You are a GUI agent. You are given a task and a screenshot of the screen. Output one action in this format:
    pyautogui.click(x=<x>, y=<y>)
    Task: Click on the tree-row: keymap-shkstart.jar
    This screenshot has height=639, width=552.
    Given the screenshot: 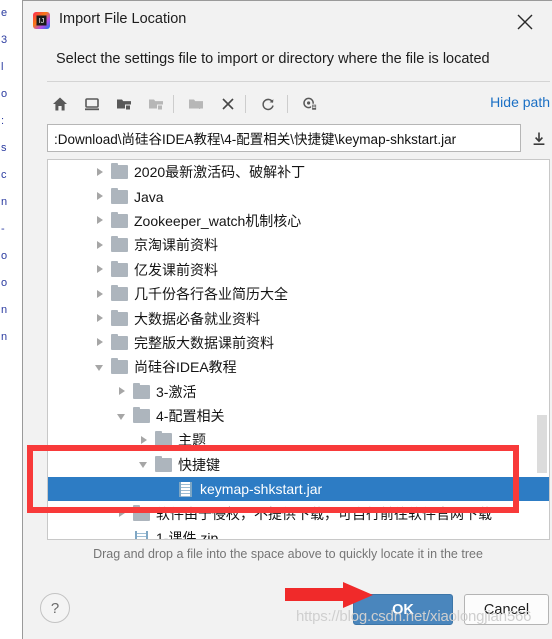 What is the action you would take?
    pyautogui.click(x=298, y=489)
    